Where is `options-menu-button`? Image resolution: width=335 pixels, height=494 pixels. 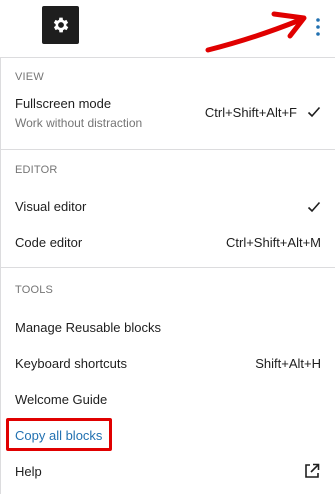 options-menu-button is located at coordinates (318, 27).